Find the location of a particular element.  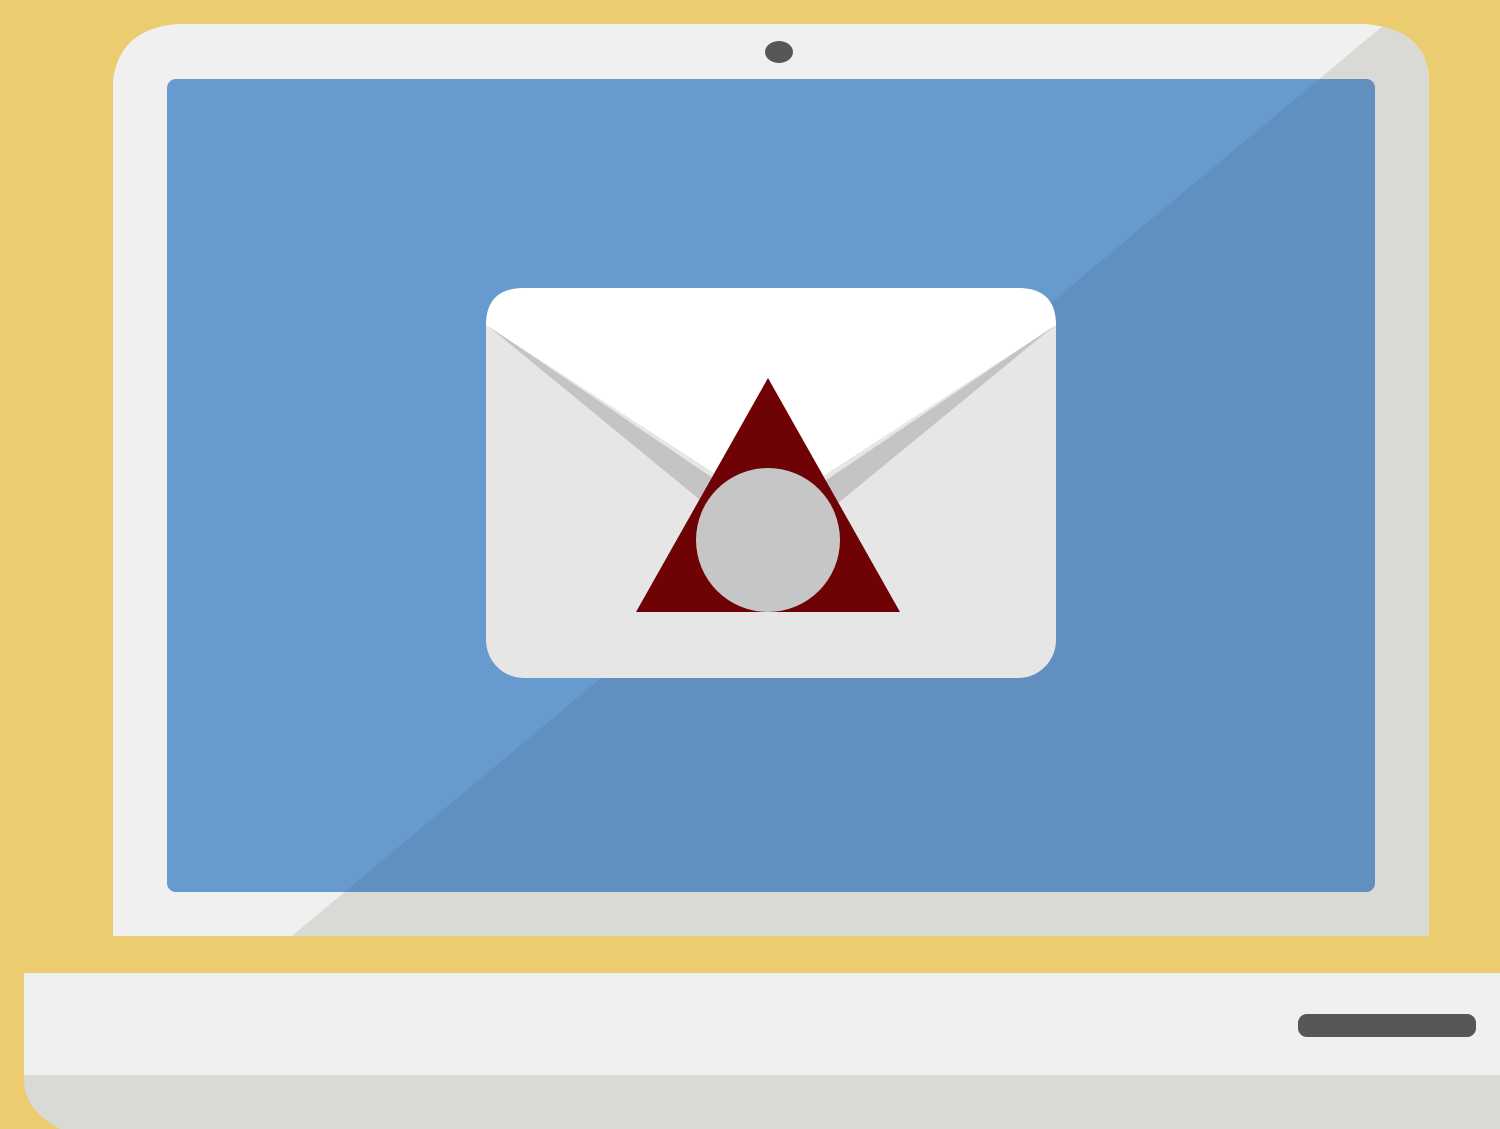

envelope-icon is located at coordinates (771, 483).